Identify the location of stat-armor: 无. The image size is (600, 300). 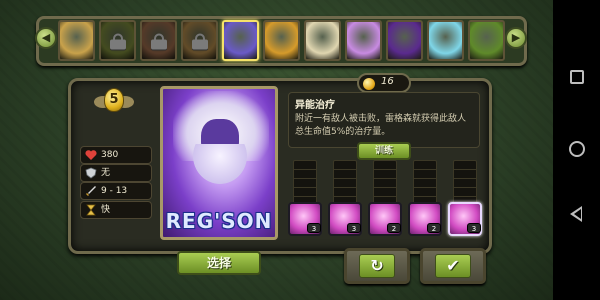
(116, 173).